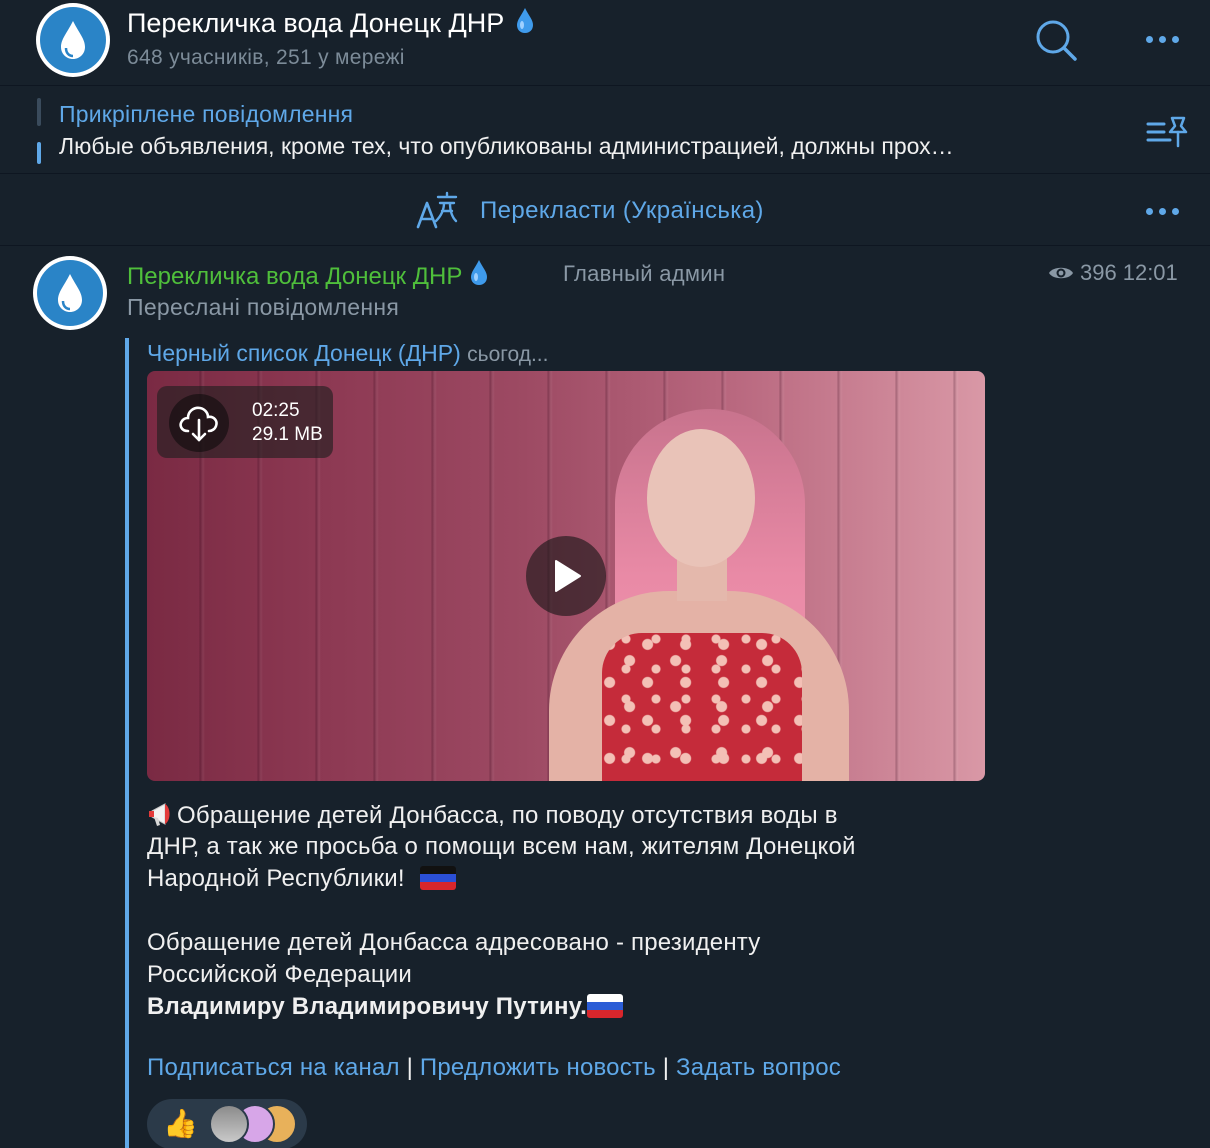  I want to click on play-button, so click(566, 576).